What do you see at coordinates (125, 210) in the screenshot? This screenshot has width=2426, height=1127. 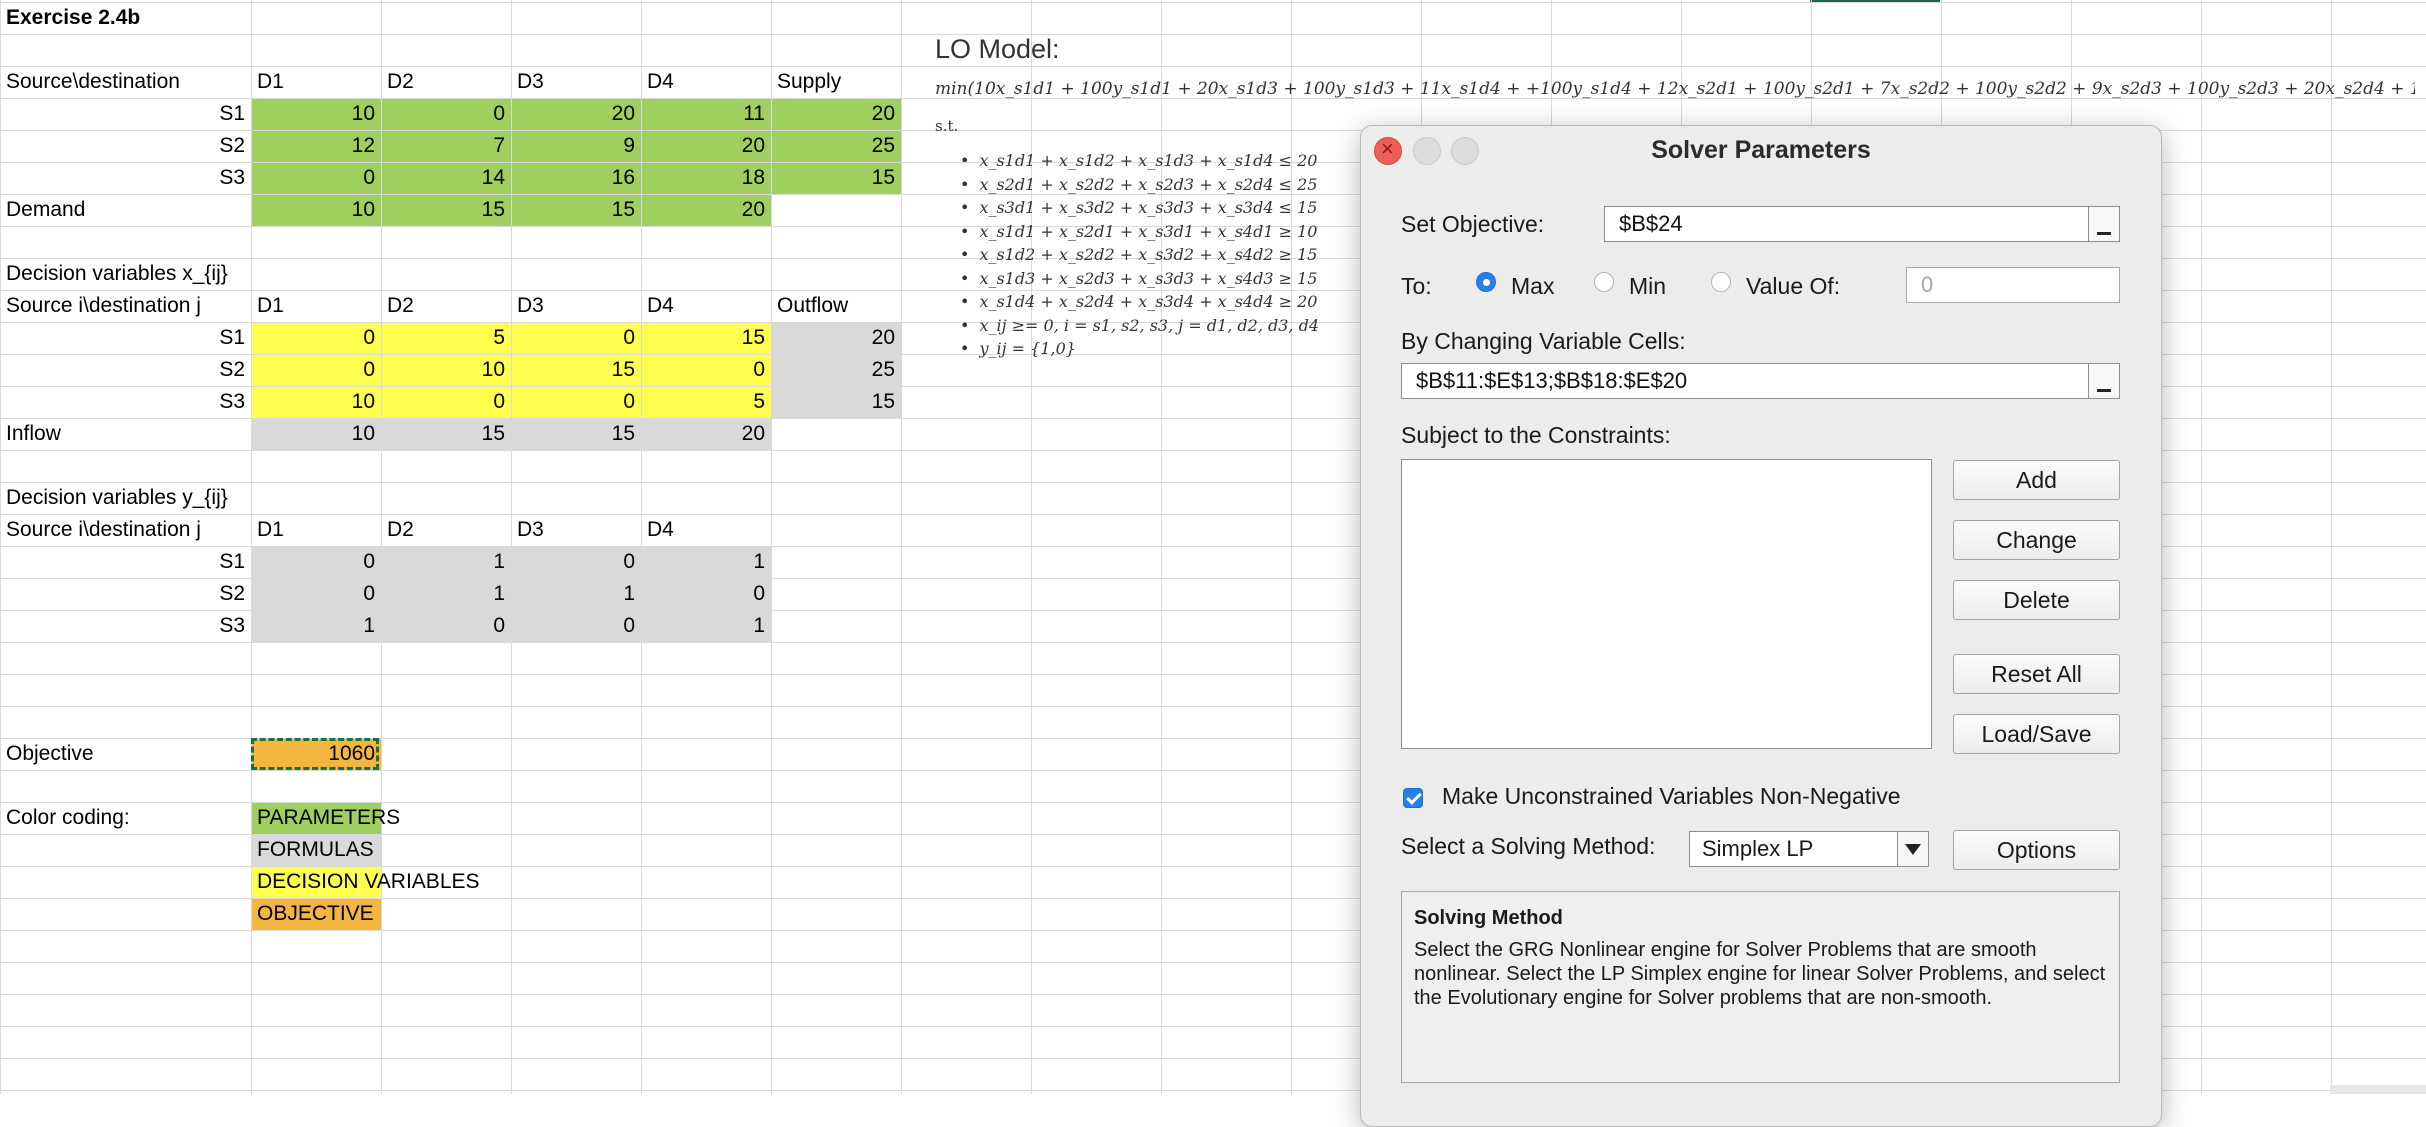 I see `sheet-cell: Demand` at bounding box center [125, 210].